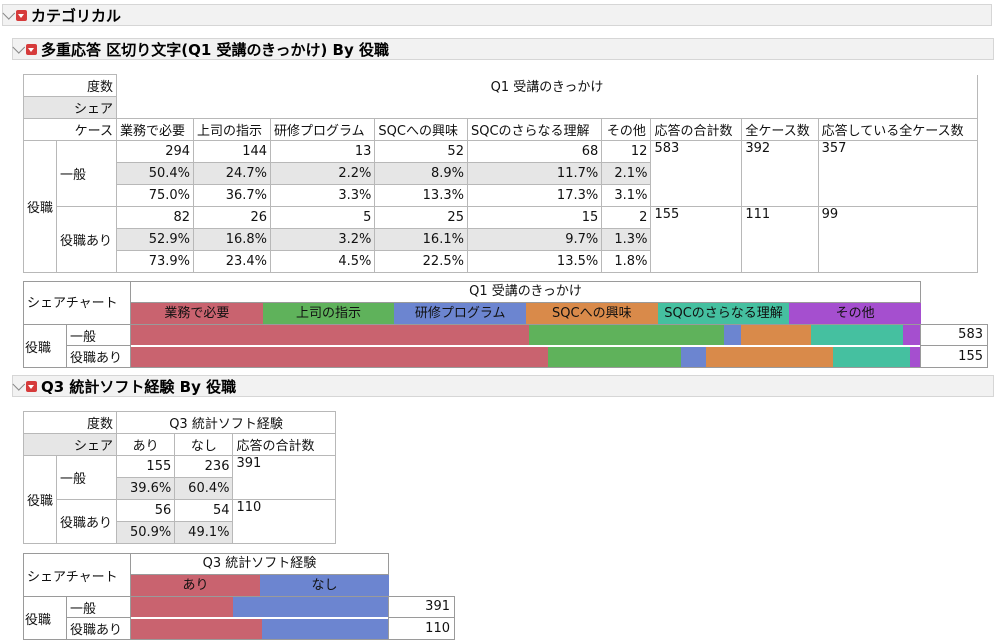 The width and height of the screenshot is (999, 644). I want to click on total-cases-cell: 392, so click(780, 173).